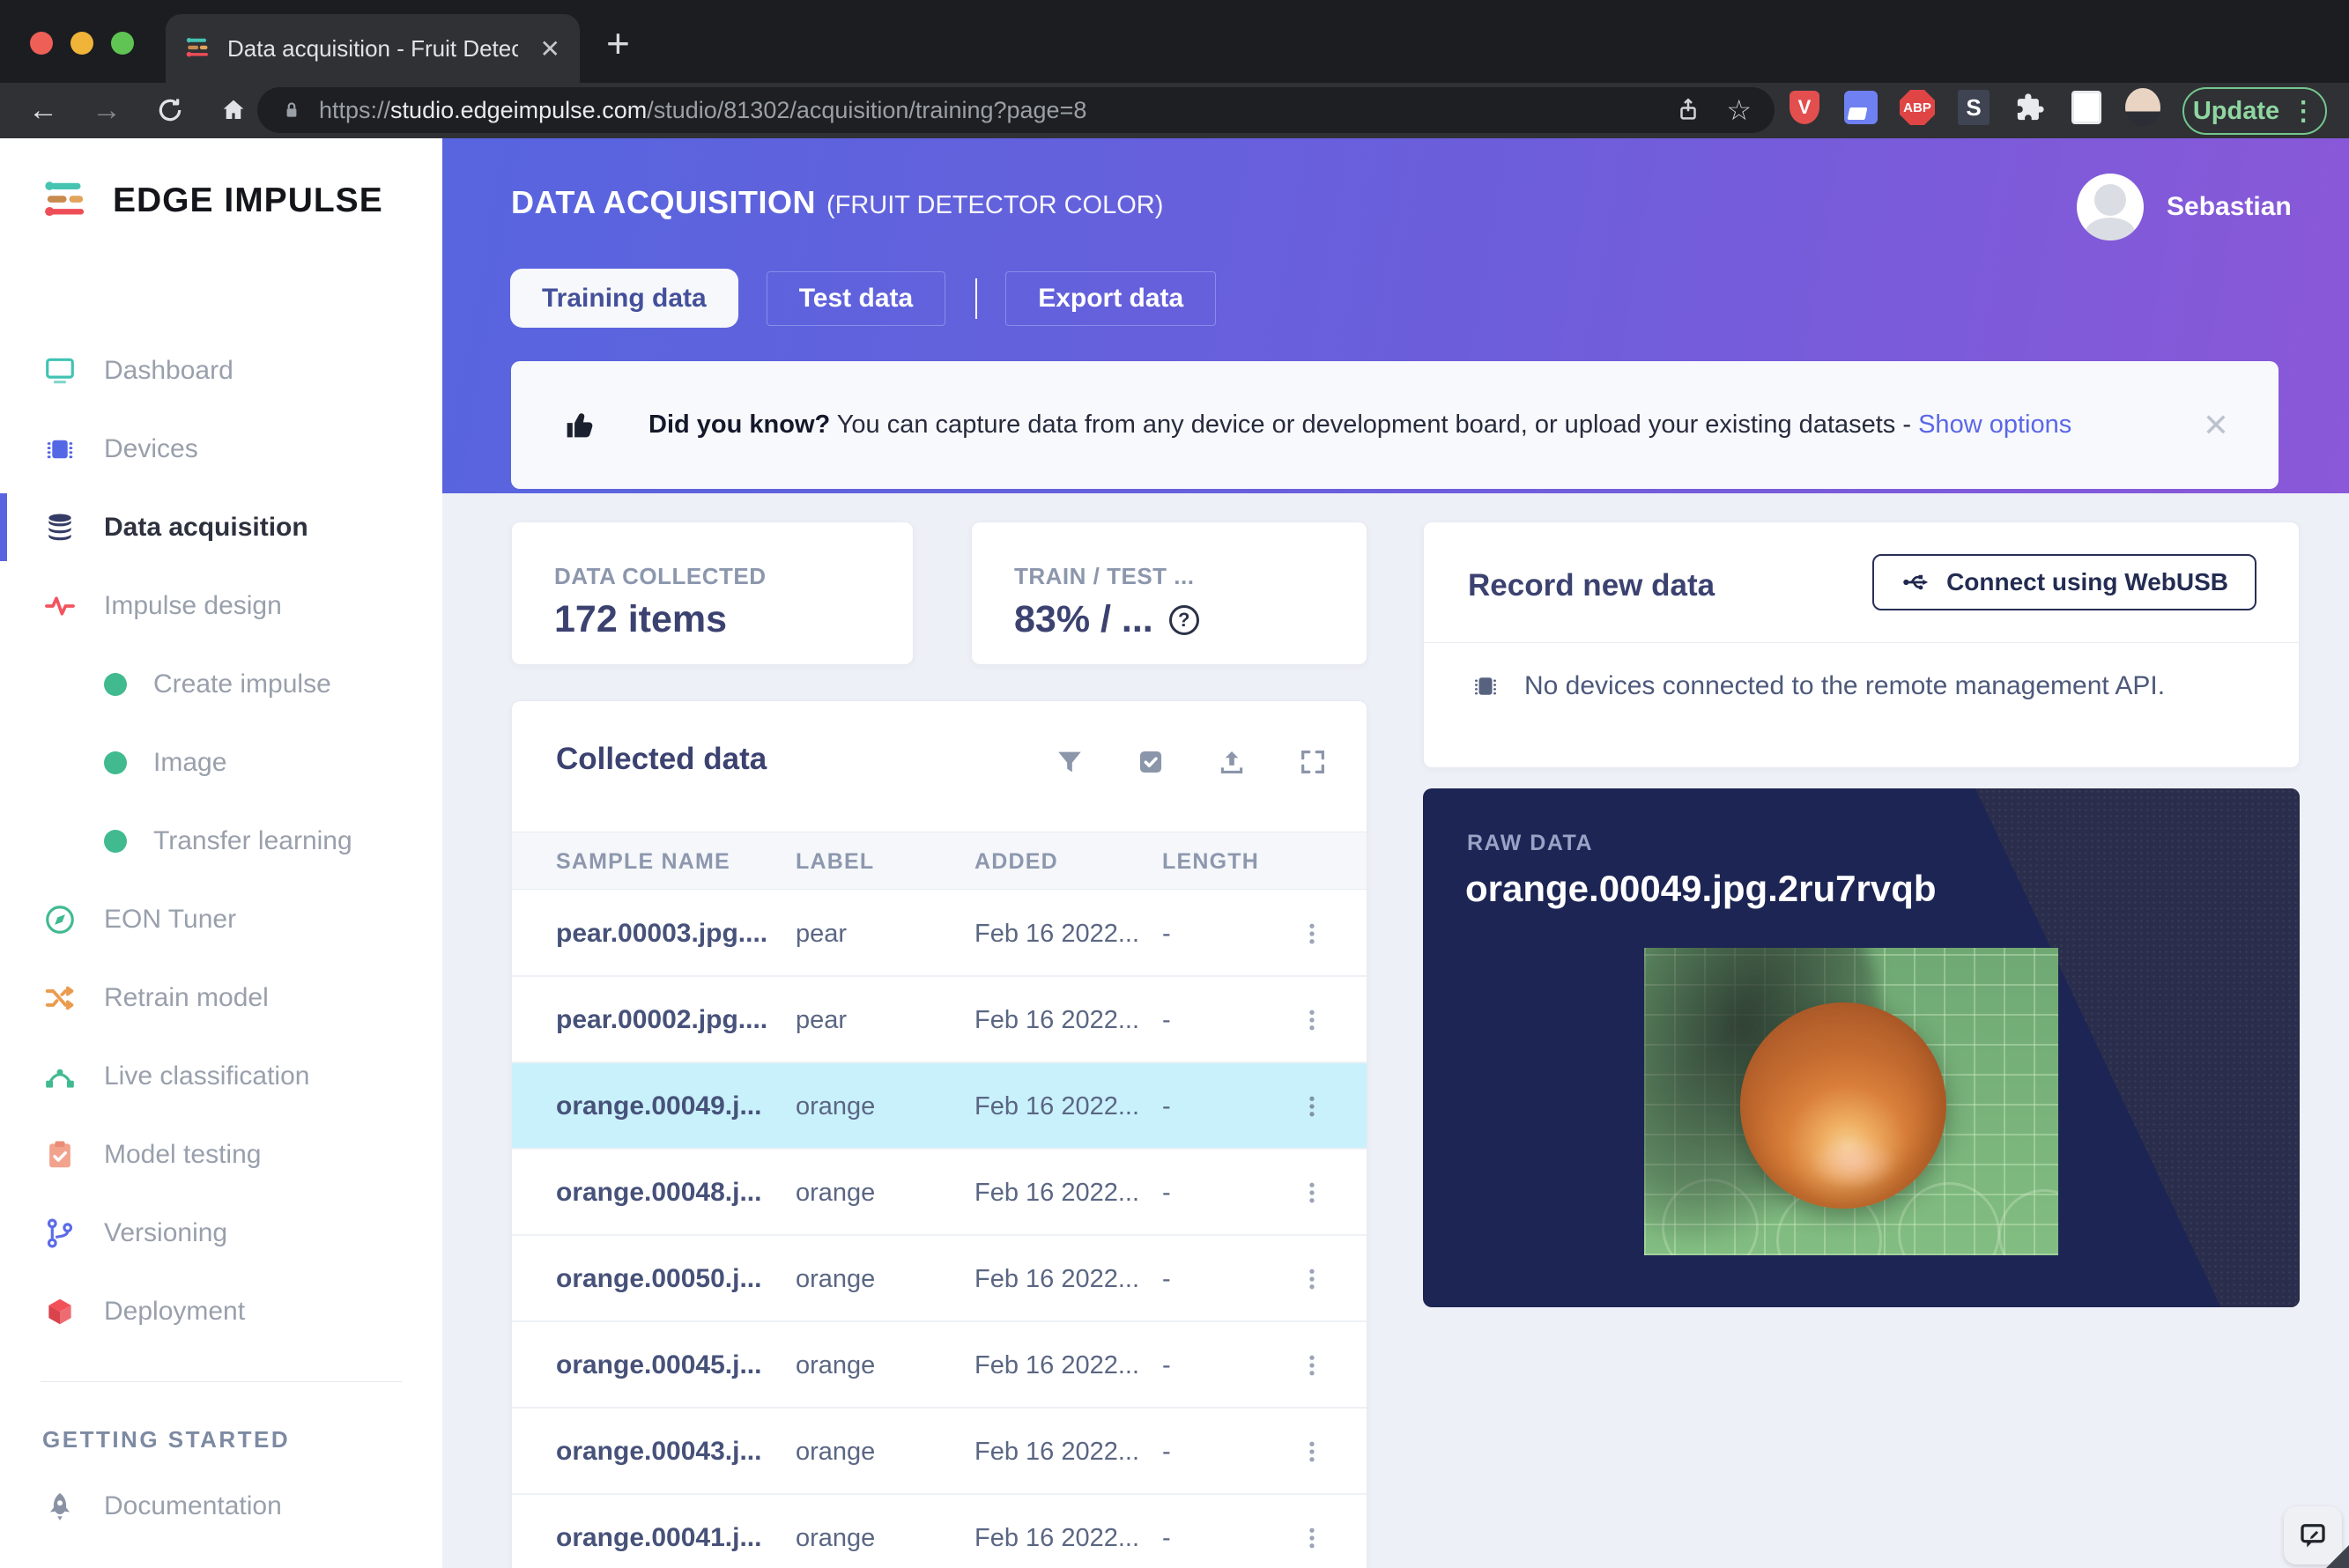 Image resolution: width=2349 pixels, height=1568 pixels. I want to click on adblock-extension-icon: ABP, so click(1917, 107).